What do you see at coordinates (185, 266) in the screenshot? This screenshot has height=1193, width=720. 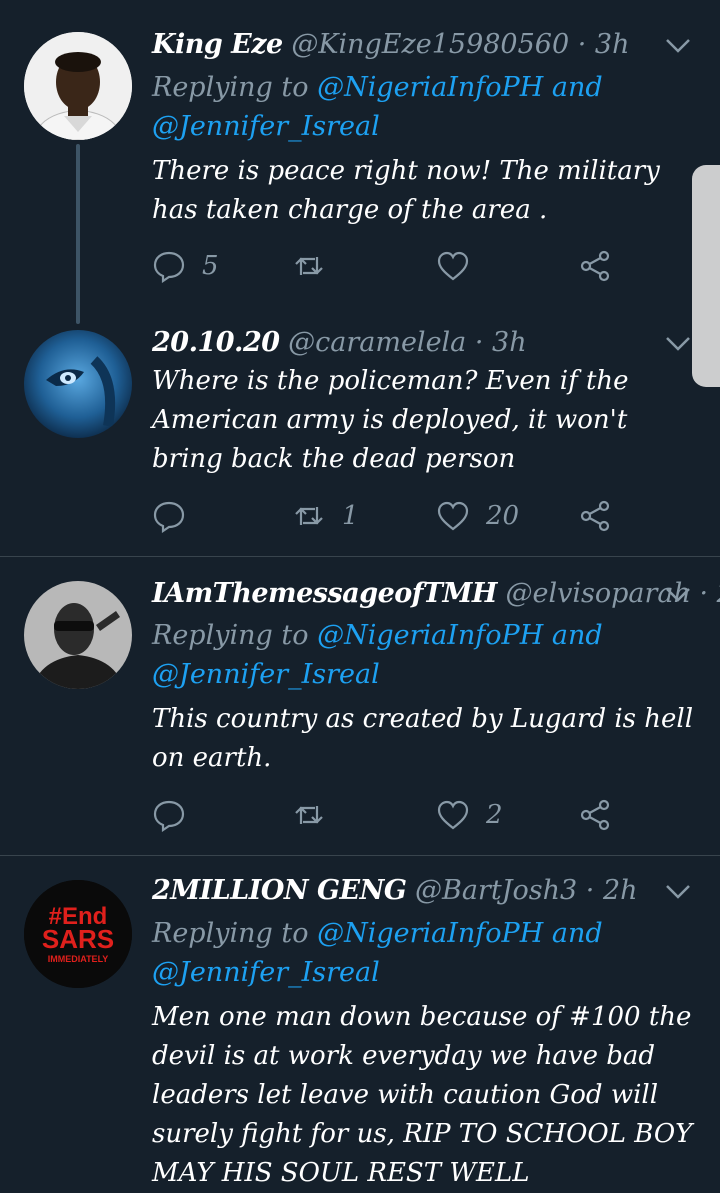 I see `reply-button: 5` at bounding box center [185, 266].